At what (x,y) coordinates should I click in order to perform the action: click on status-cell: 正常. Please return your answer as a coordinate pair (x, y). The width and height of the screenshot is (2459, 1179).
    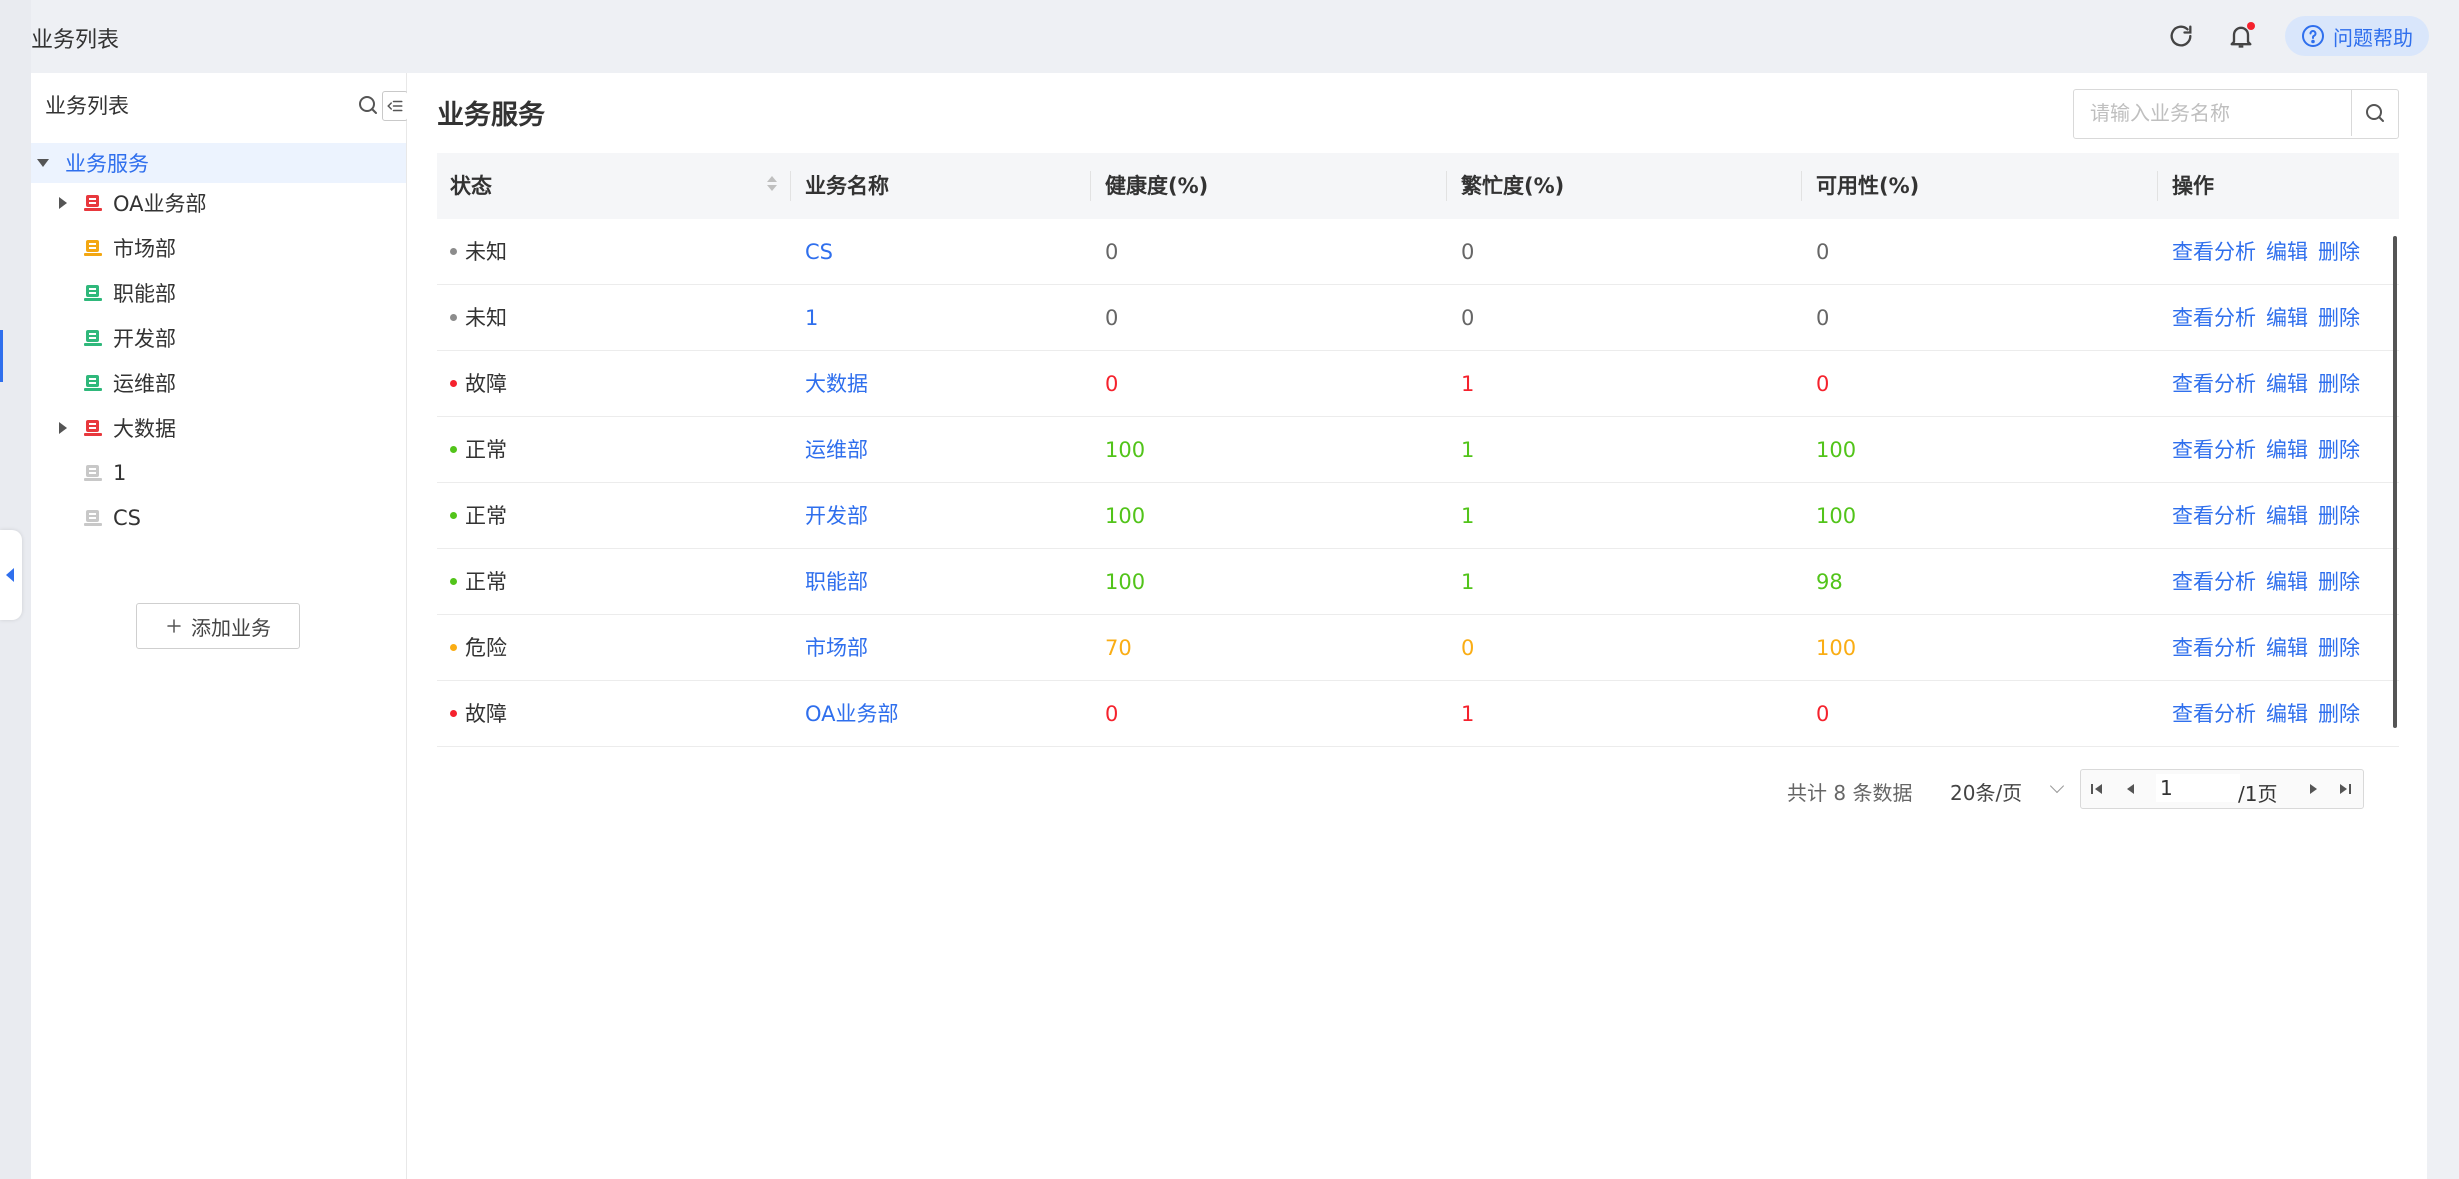
    Looking at the image, I should click on (478, 450).